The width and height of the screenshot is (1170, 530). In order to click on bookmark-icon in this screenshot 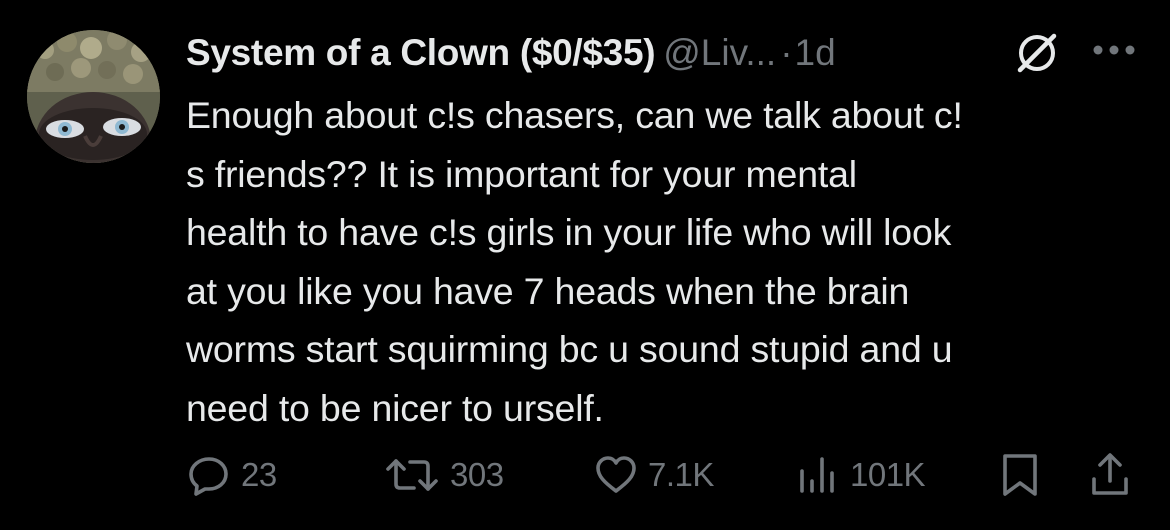, I will do `click(1020, 475)`.